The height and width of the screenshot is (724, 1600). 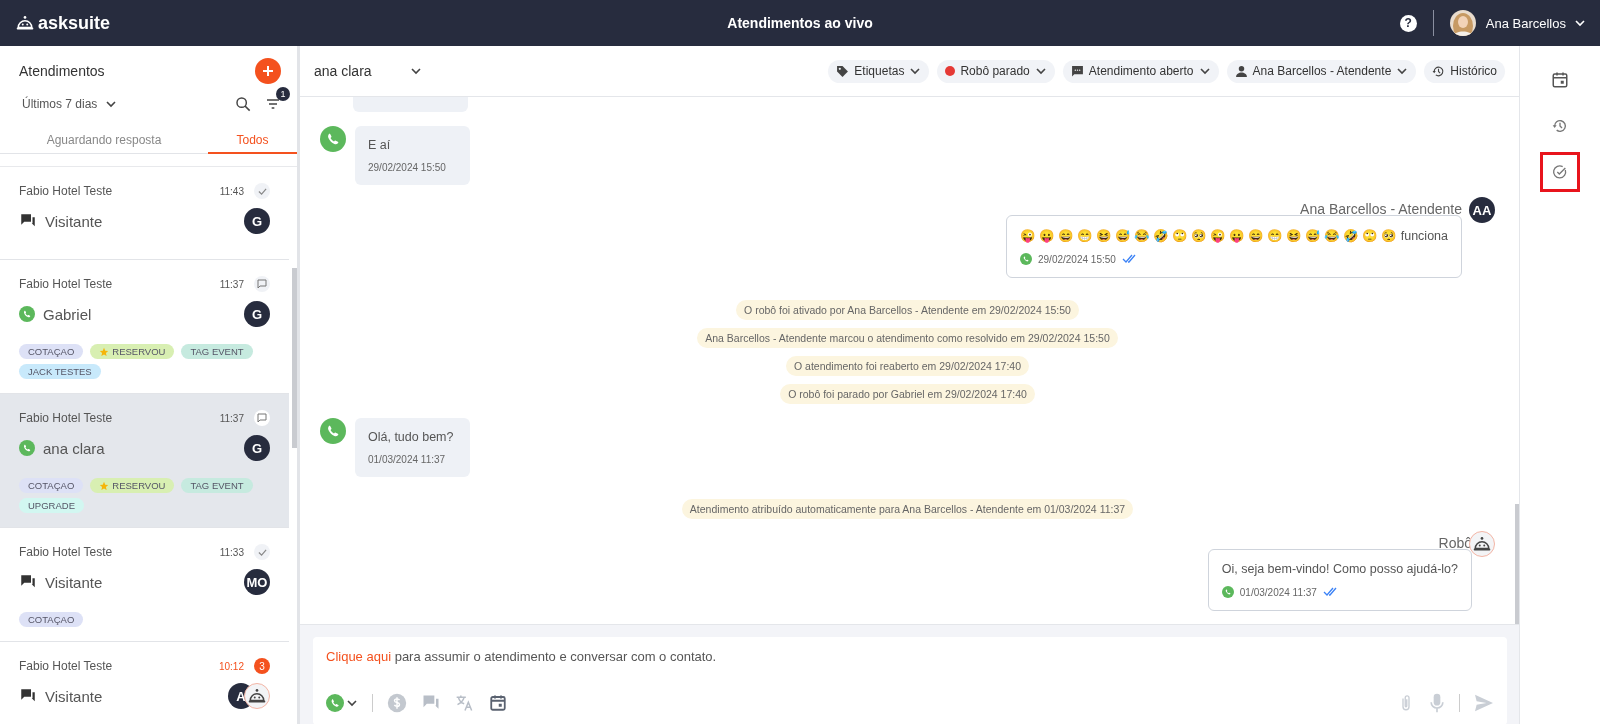 I want to click on contact-name: ana clara, so click(x=74, y=448).